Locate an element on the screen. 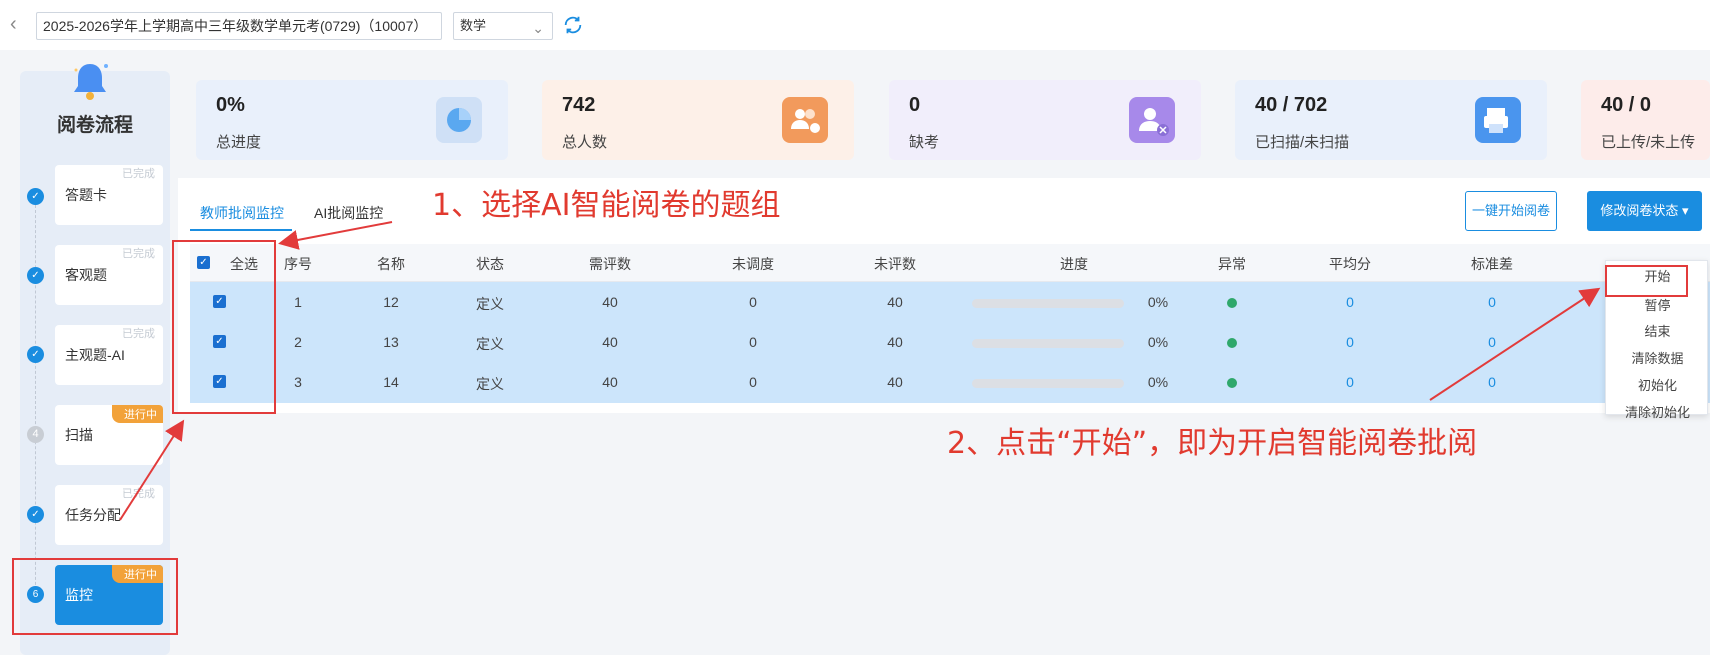 The width and height of the screenshot is (1710, 655). pie-chart-icon is located at coordinates (459, 120).